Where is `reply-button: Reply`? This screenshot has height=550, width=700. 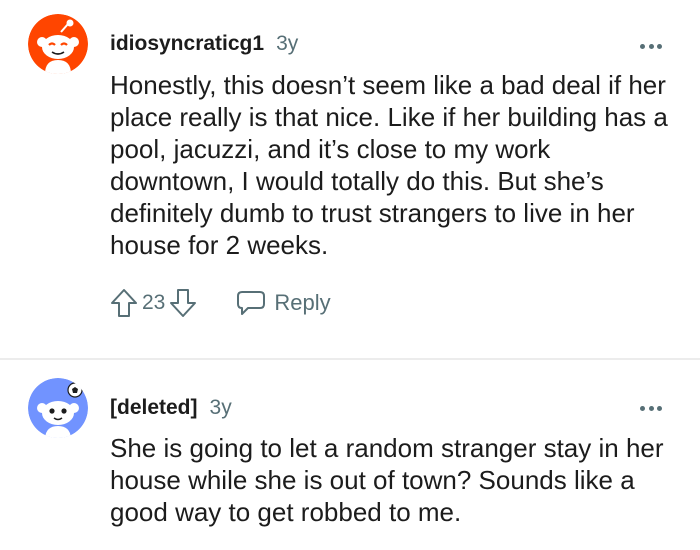
reply-button: Reply is located at coordinates (283, 303).